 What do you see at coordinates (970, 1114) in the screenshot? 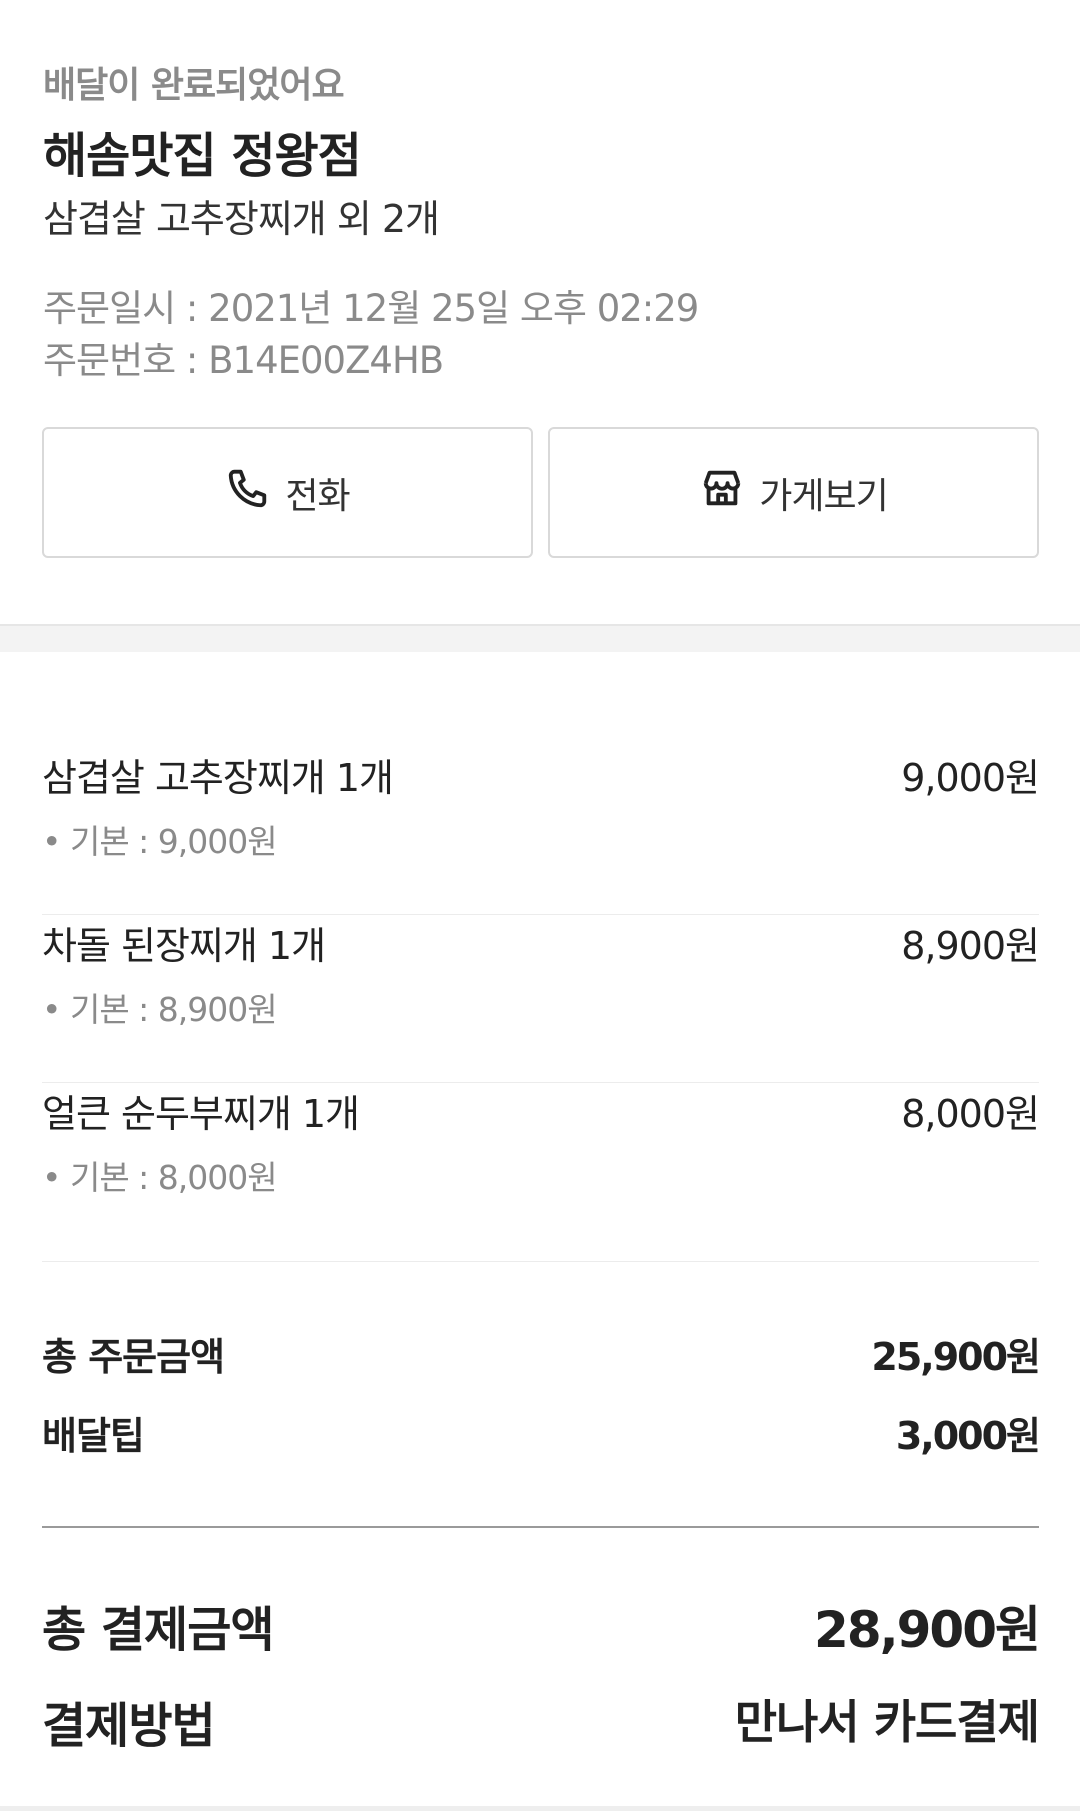
I see `item-price: 8,000원` at bounding box center [970, 1114].